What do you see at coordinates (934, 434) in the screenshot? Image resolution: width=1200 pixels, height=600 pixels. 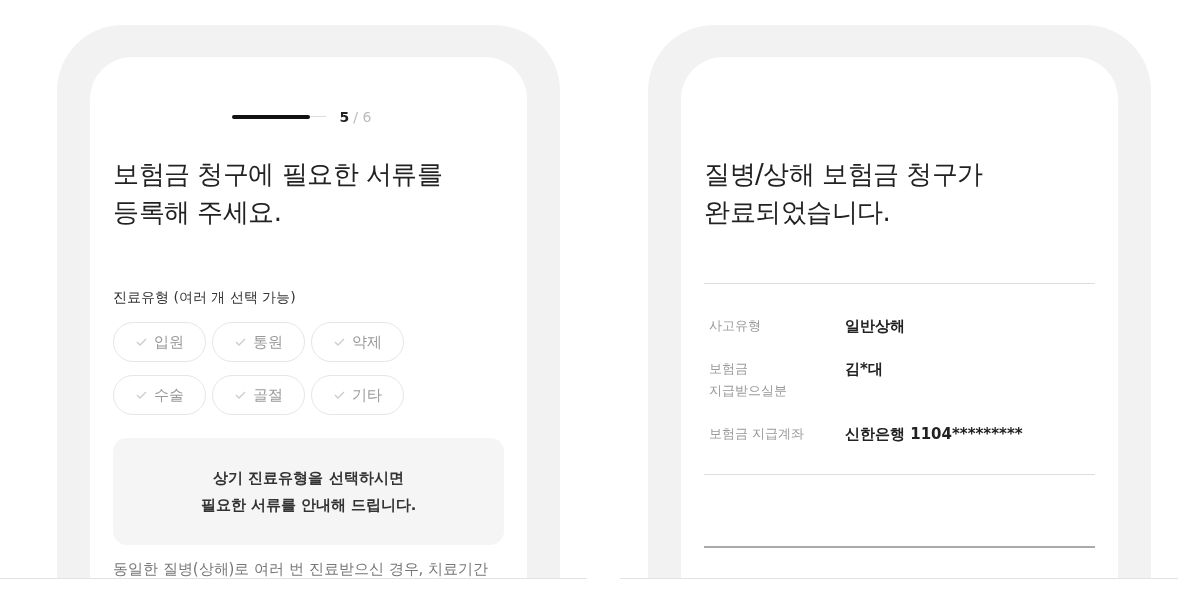 I see `detail-value: 신한은행 1104*********` at bounding box center [934, 434].